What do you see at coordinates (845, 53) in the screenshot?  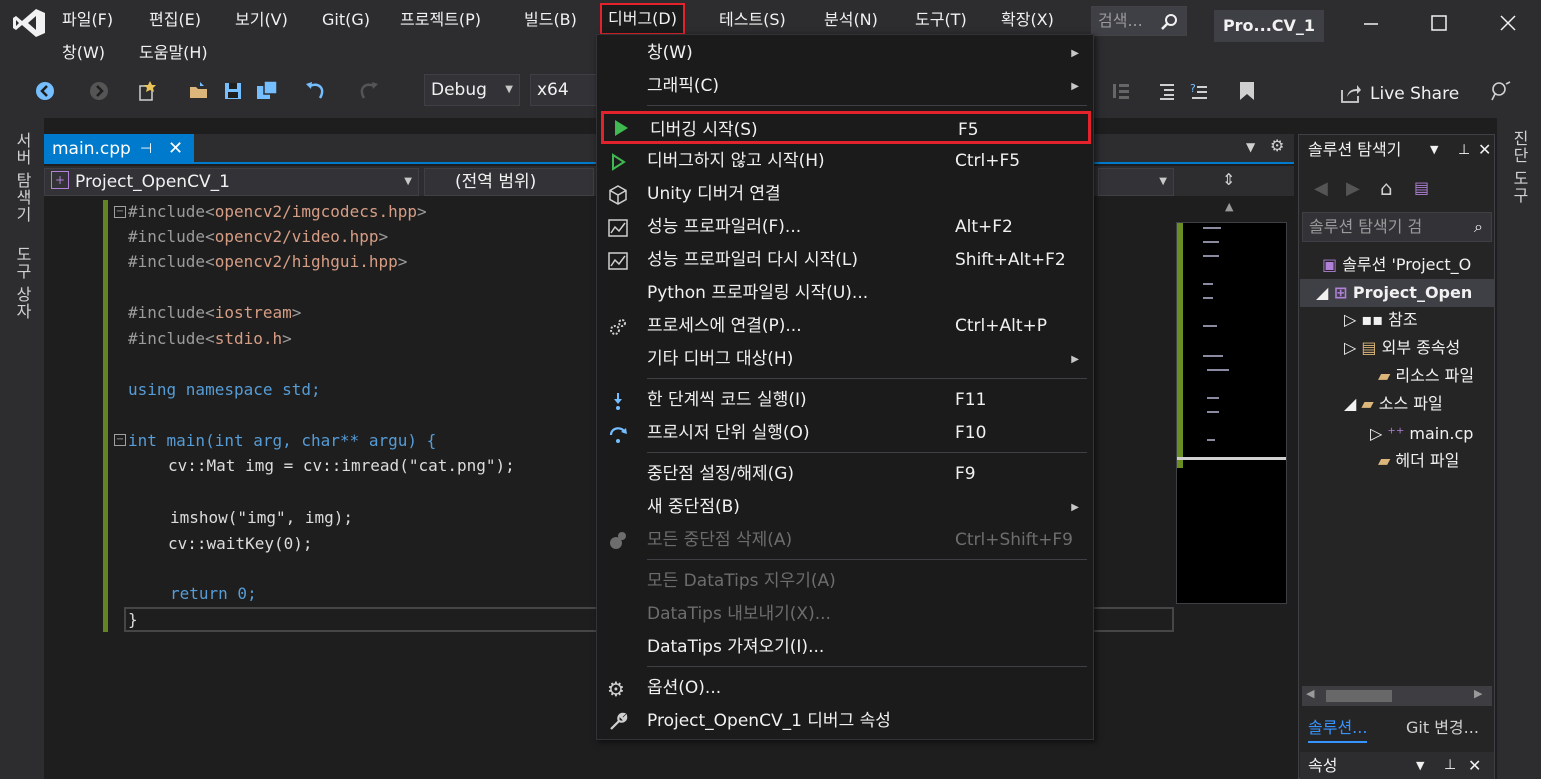 I see `menu-item-window: 창(W) ▶` at bounding box center [845, 53].